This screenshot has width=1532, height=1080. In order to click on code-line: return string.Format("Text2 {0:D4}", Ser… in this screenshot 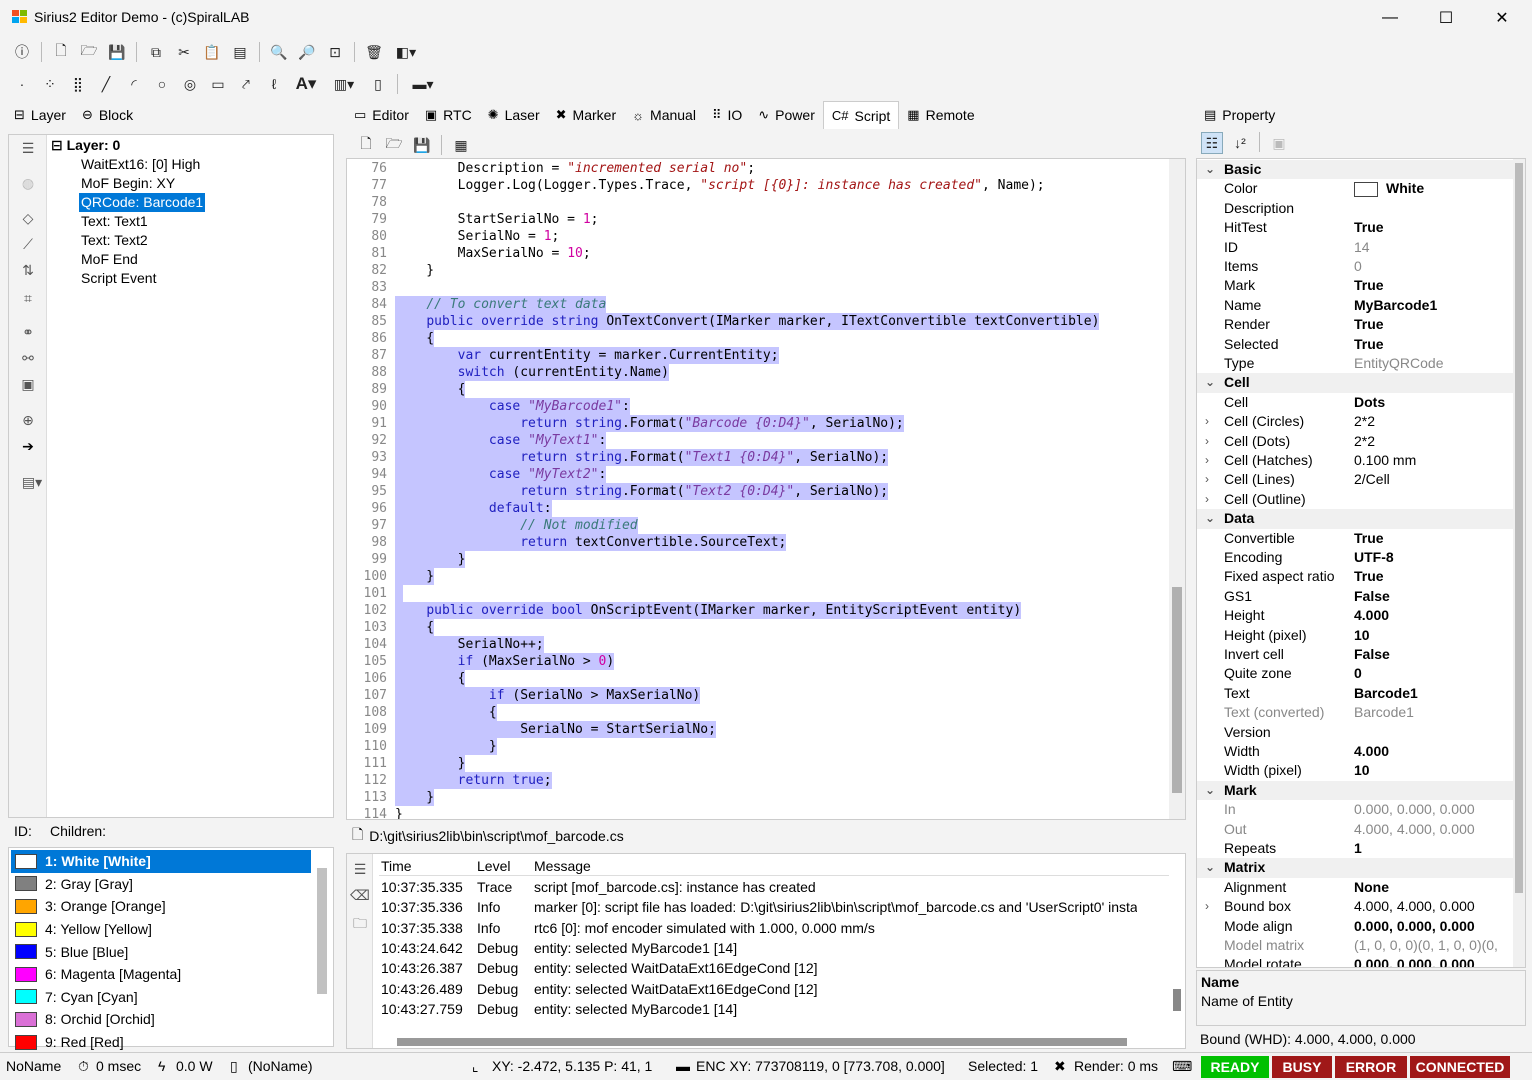, I will do `click(642, 491)`.